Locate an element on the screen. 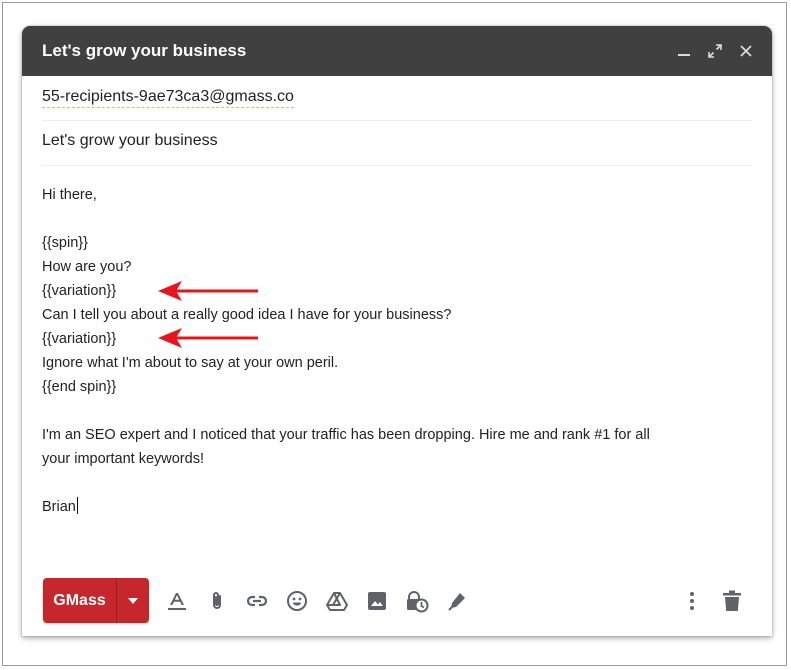 This screenshot has width=791, height=670. gmass-button: GMass is located at coordinates (79, 600).